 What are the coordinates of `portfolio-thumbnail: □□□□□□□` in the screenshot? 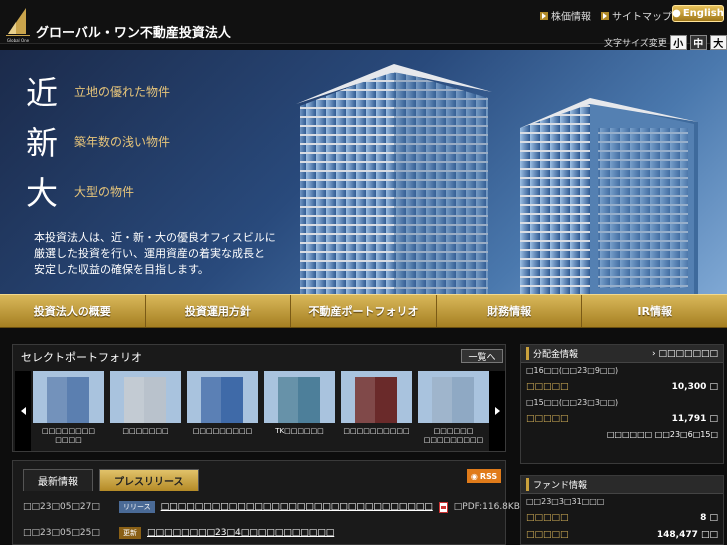 It's located at (145, 410).